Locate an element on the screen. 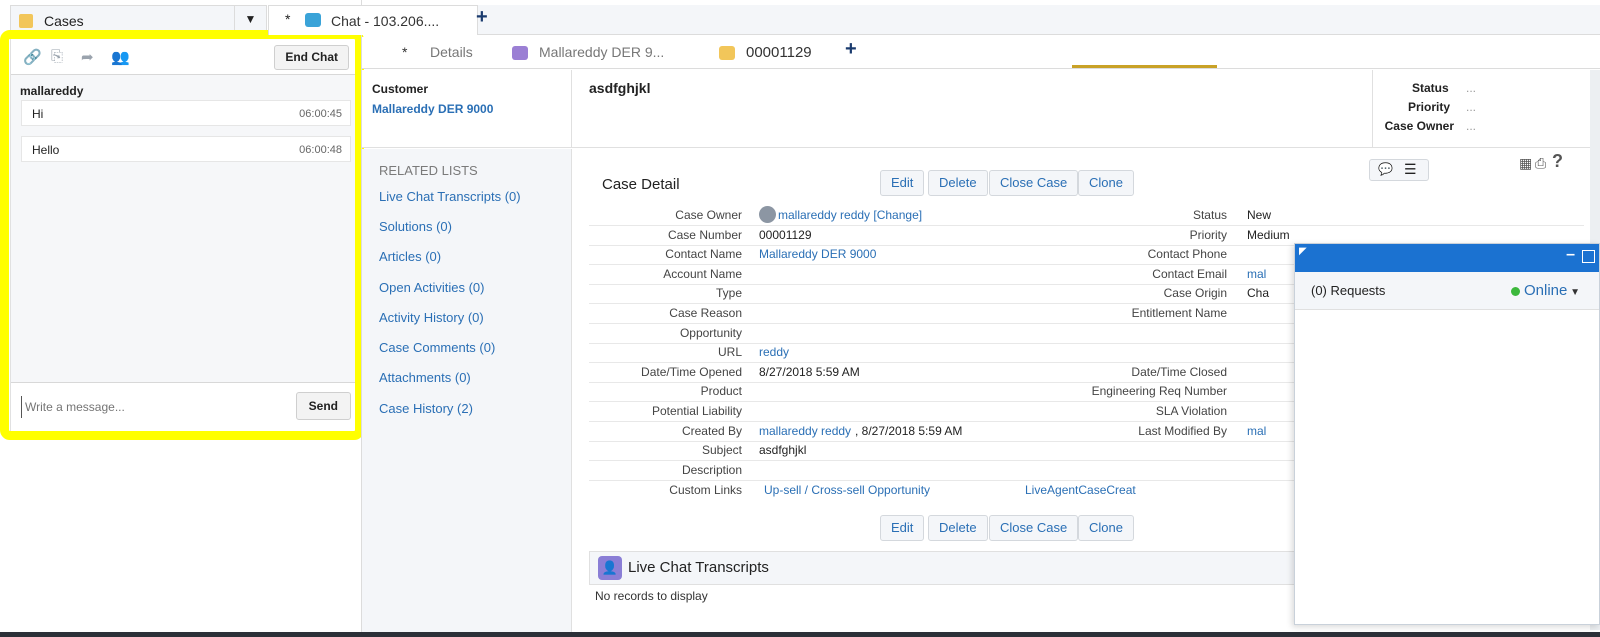 This screenshot has height=637, width=1600. omni-title-bar: ◤ – is located at coordinates (1447, 258).